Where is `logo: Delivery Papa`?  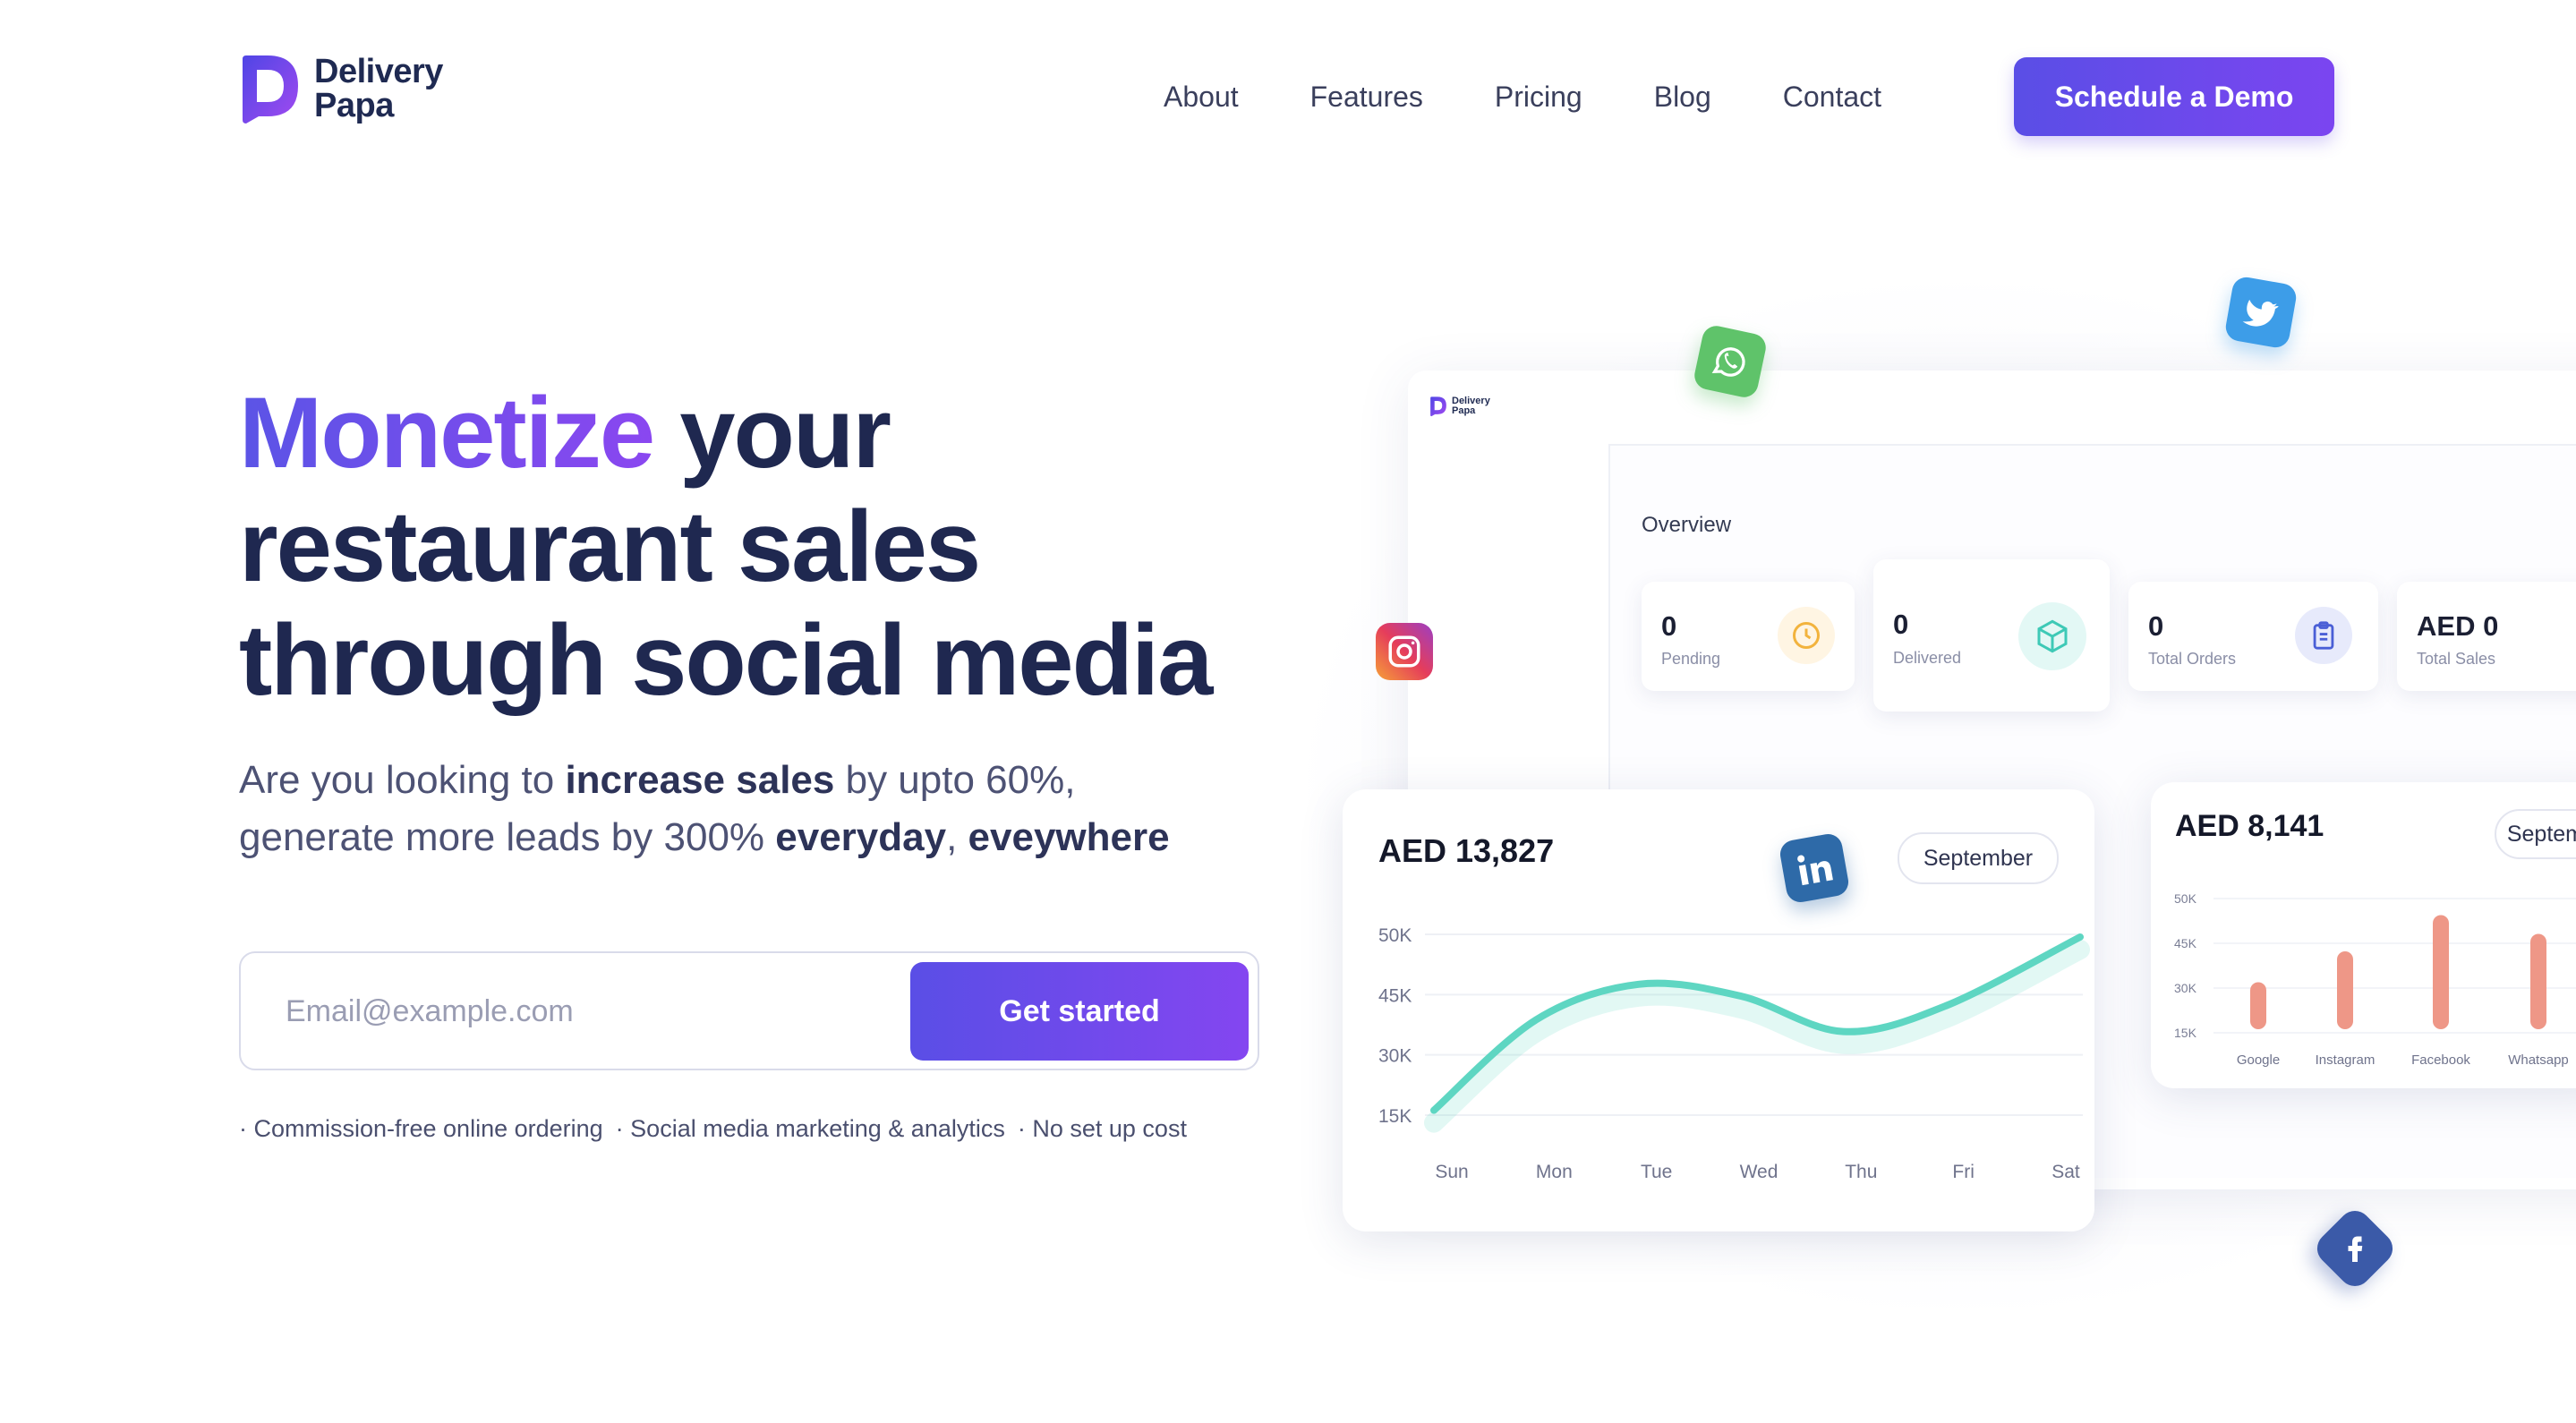 logo: Delivery Papa is located at coordinates (341, 89).